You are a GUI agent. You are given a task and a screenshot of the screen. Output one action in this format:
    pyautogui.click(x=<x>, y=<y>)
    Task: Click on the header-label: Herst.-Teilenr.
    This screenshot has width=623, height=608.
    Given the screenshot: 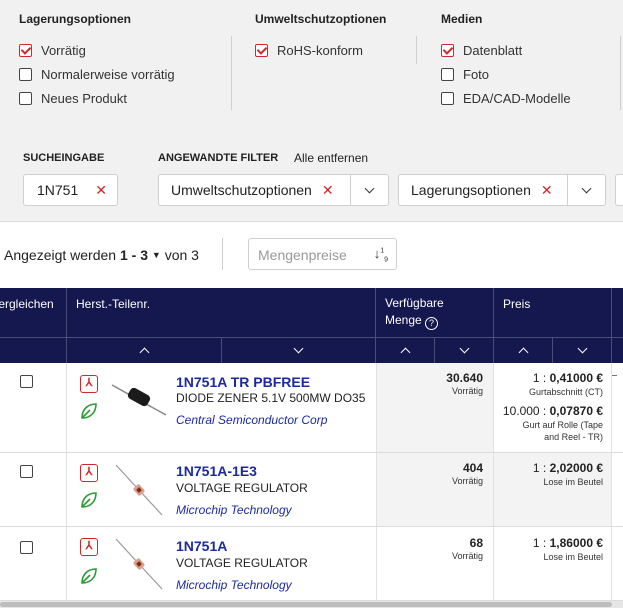 What is the action you would take?
    pyautogui.click(x=113, y=304)
    